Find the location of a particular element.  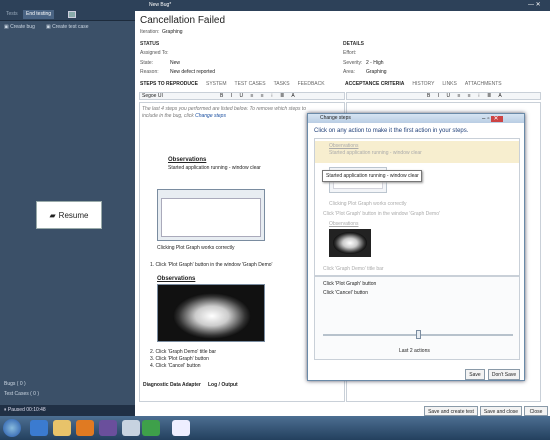

resume-button: ▰ Resume is located at coordinates (69, 215).